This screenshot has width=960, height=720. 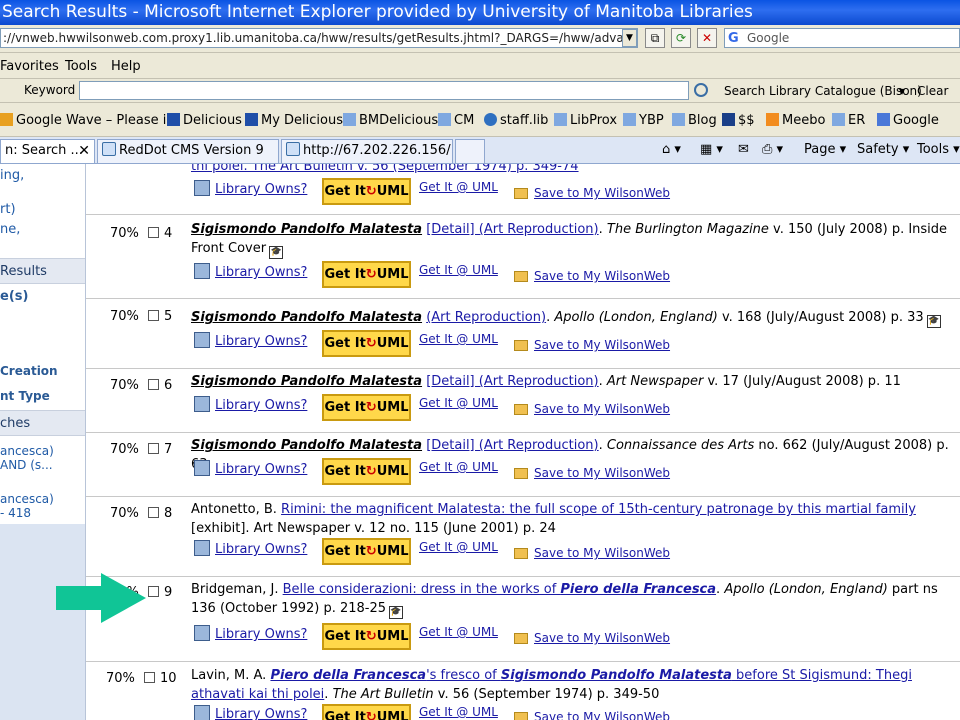 I want to click on menu-help: Help, so click(x=126, y=66).